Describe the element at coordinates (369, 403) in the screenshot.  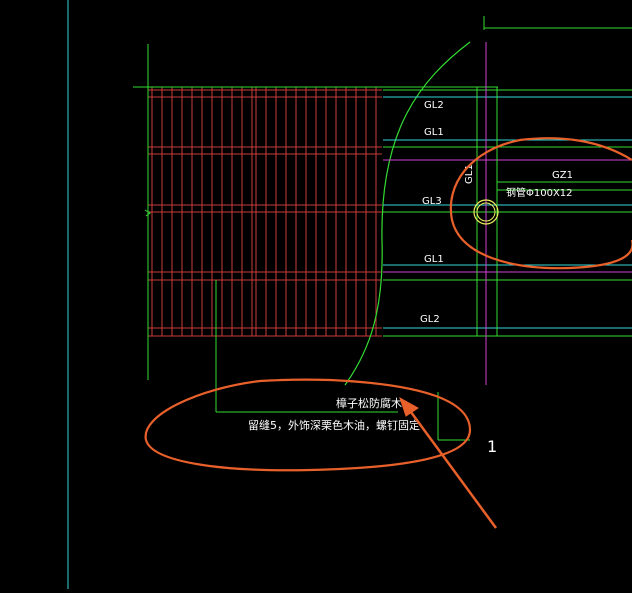
I see `note-material: 樟子松防腐木` at that location.